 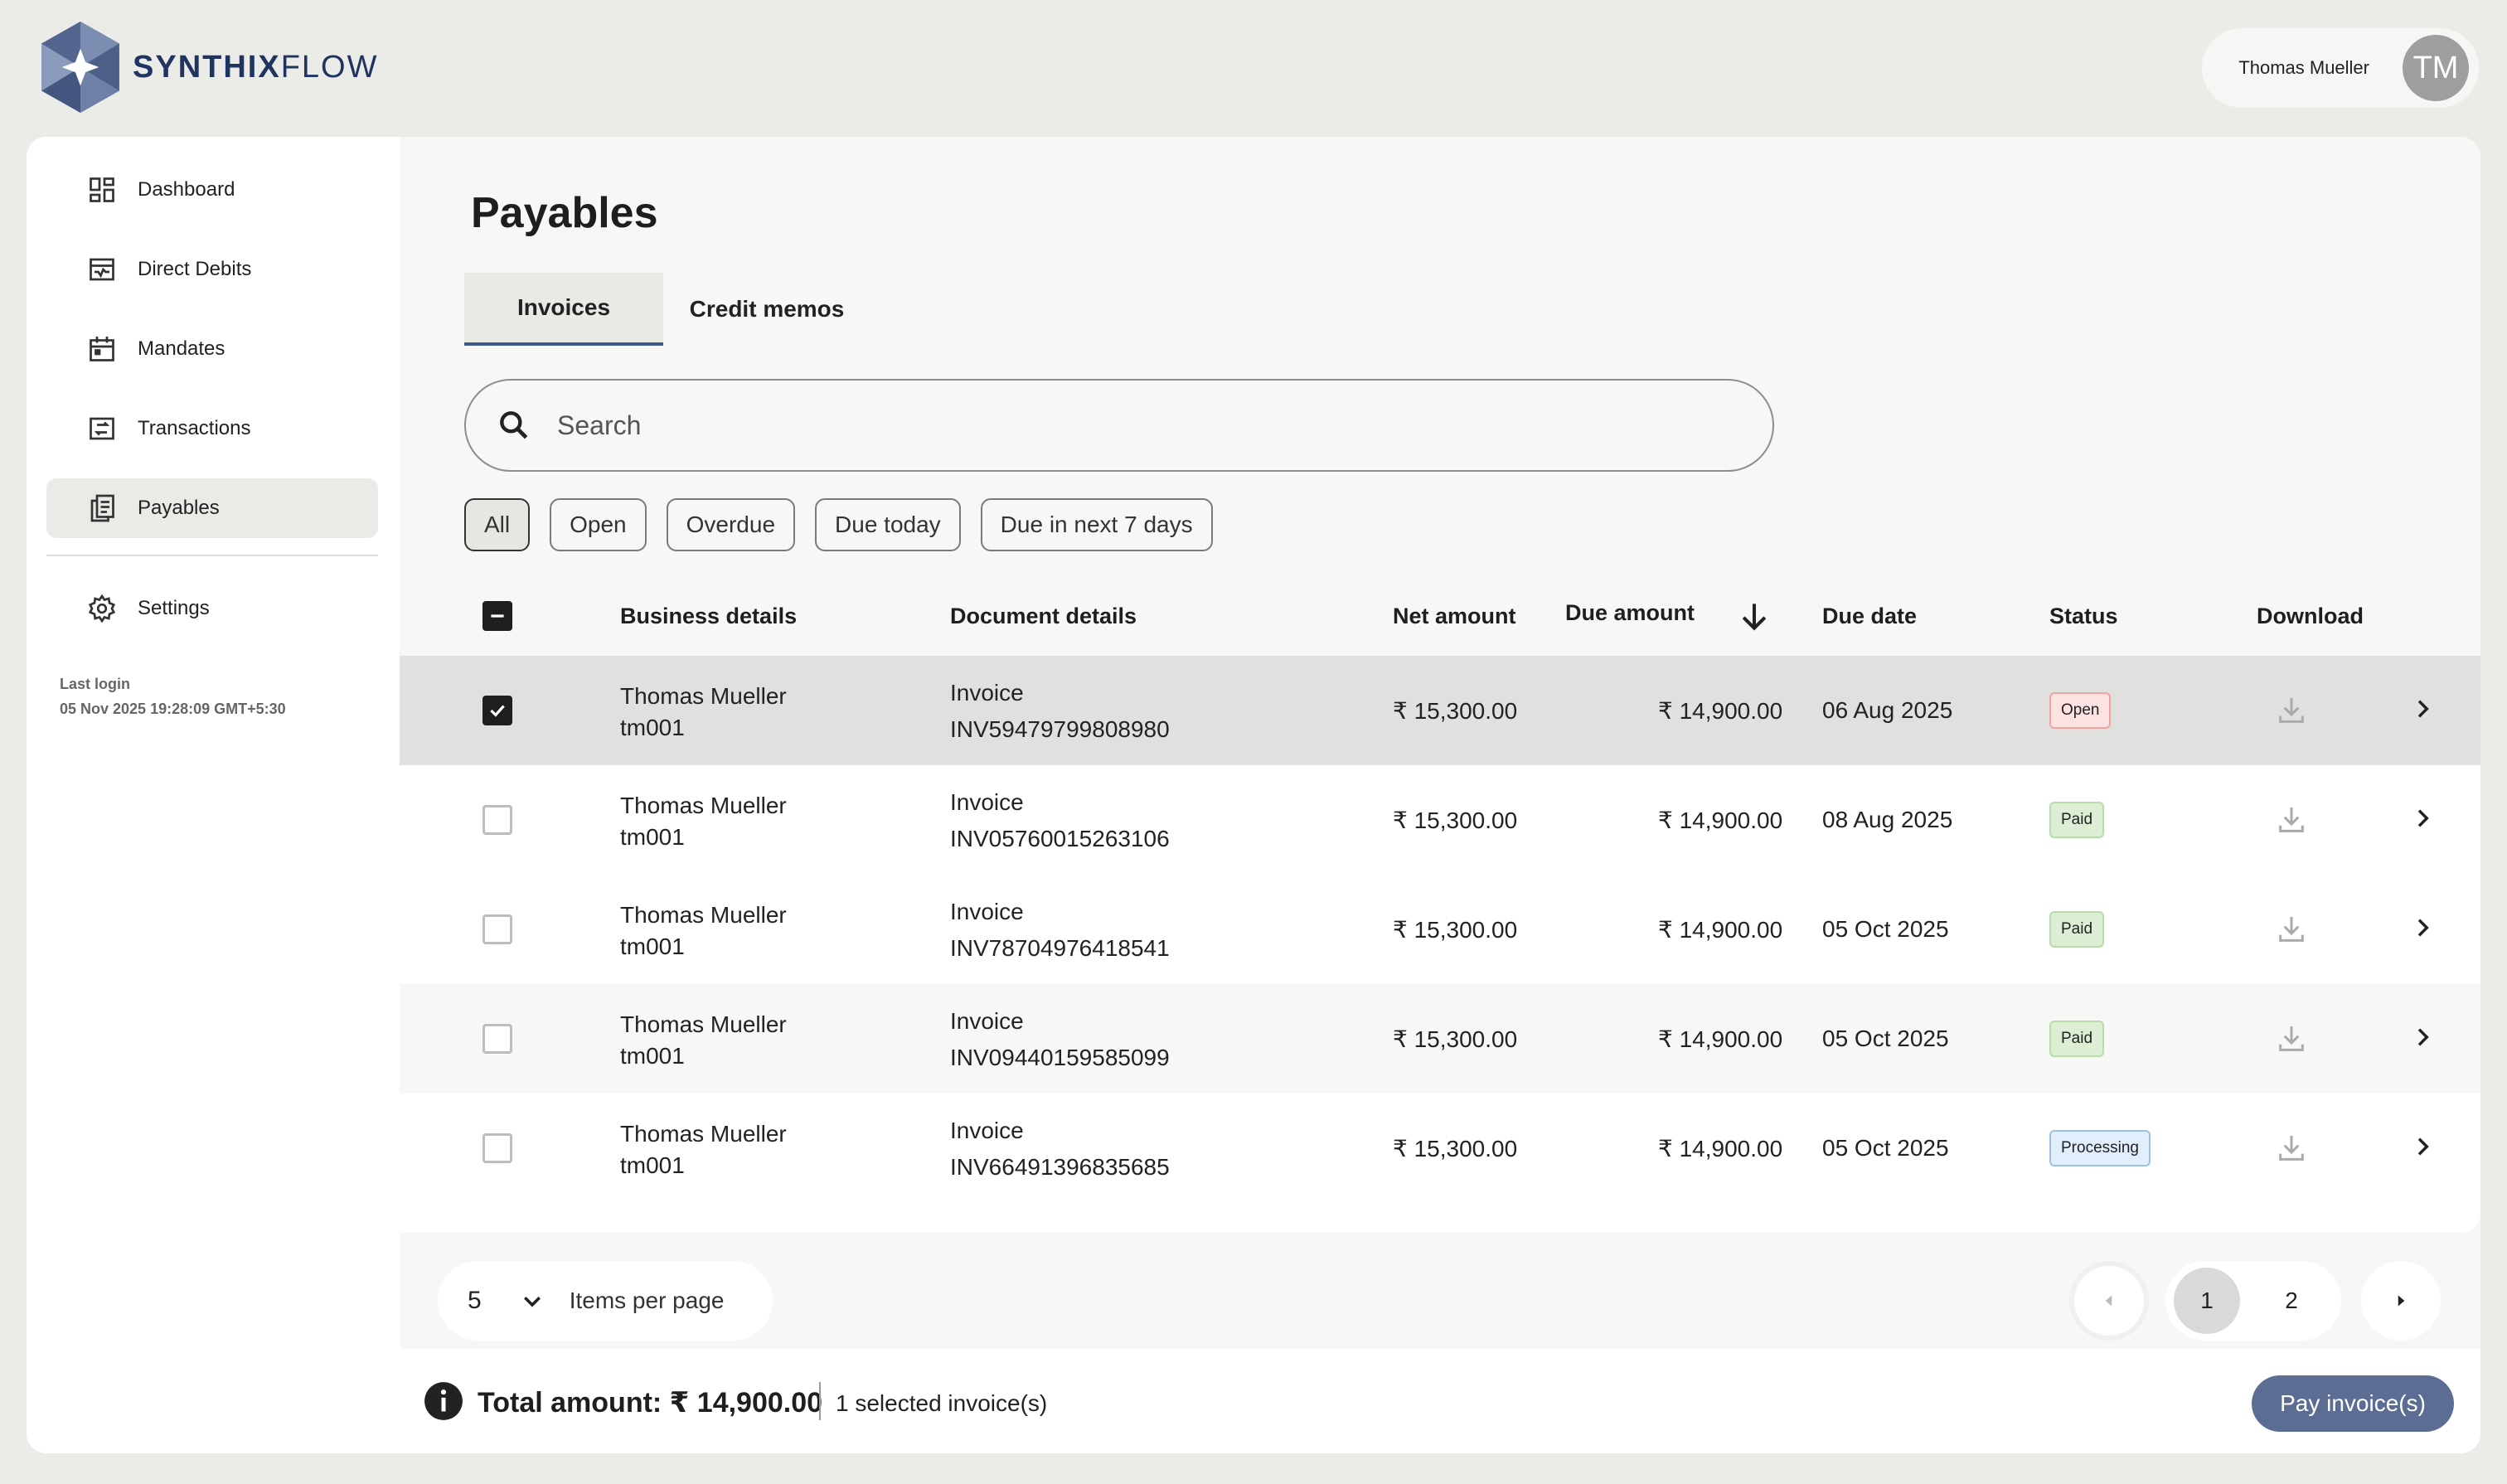 I want to click on caret-right-icon, so click(x=2401, y=1301).